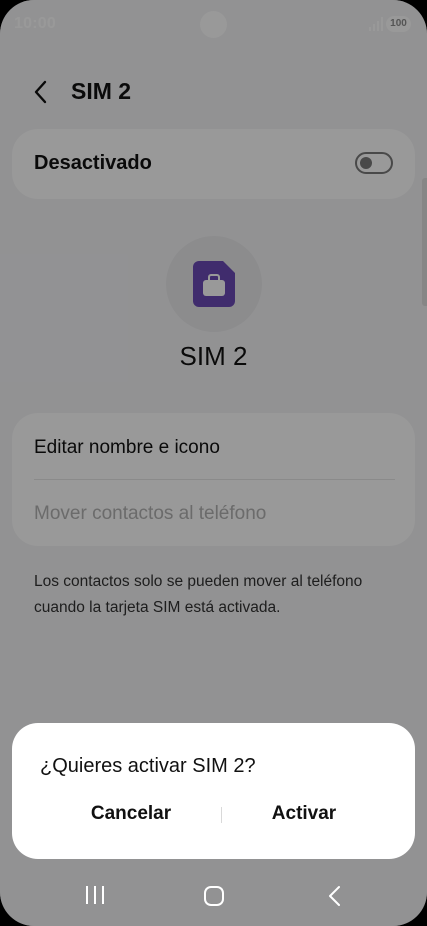  I want to click on navigation-bar, so click(213, 896).